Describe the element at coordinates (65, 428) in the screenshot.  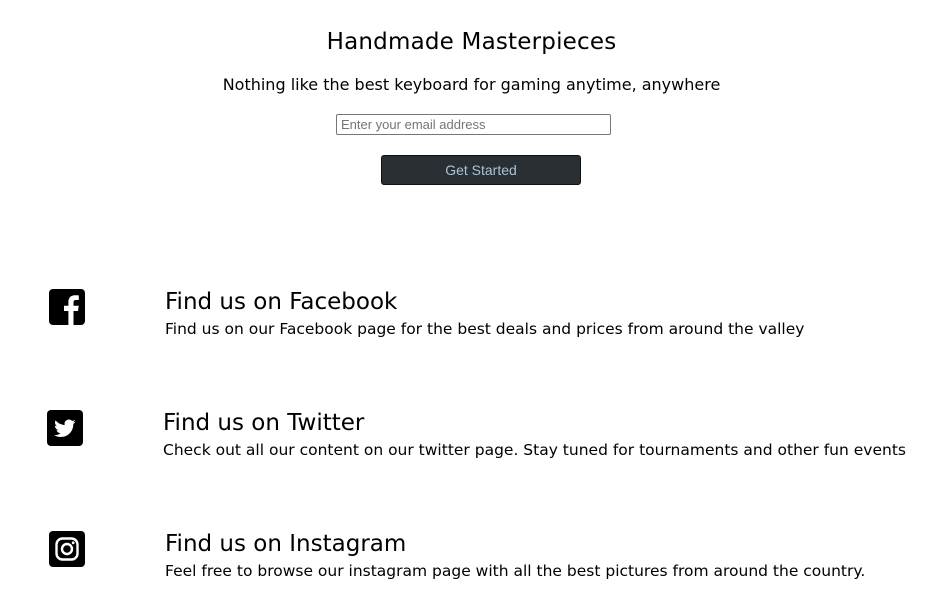
I see `twitter-icon` at that location.